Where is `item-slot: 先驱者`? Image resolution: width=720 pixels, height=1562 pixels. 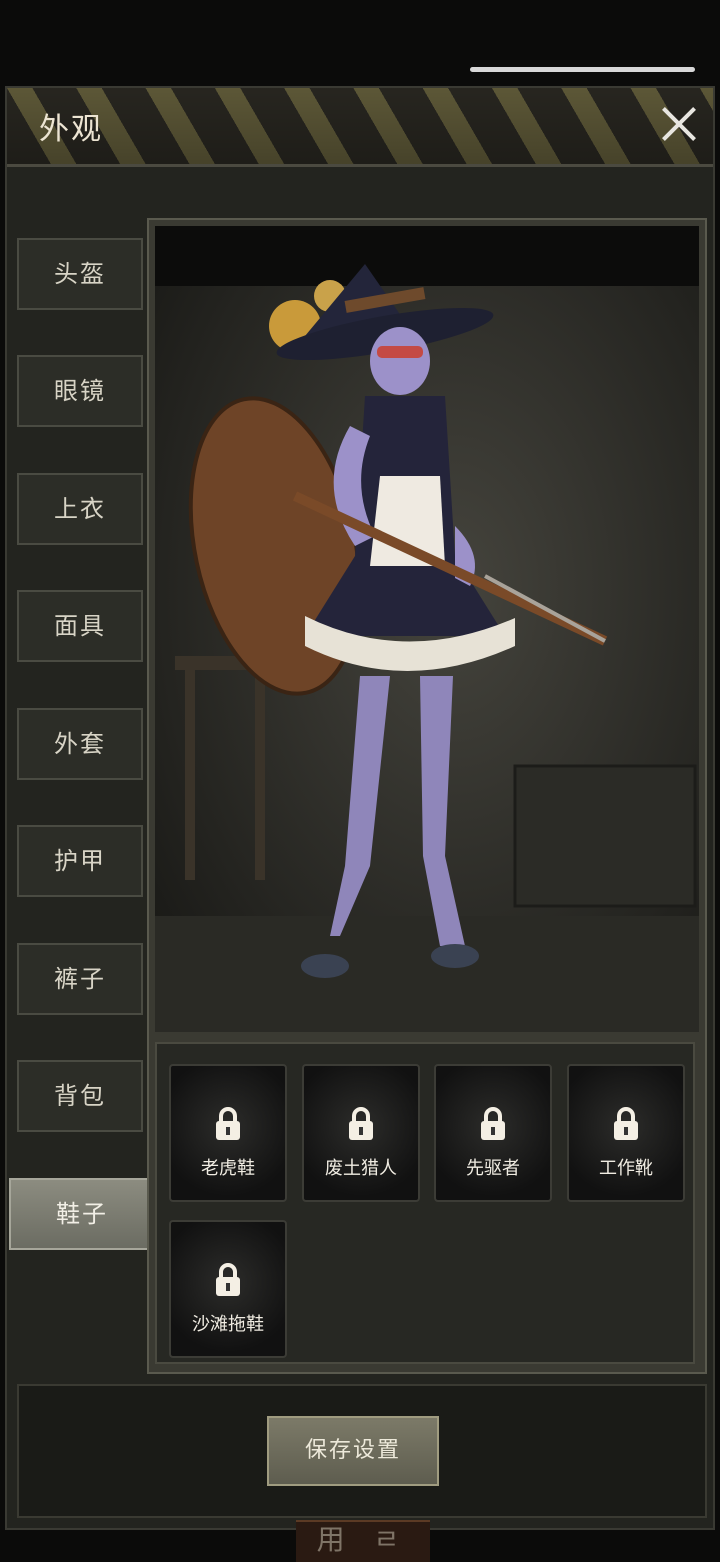
item-slot: 先驱者 is located at coordinates (493, 1133).